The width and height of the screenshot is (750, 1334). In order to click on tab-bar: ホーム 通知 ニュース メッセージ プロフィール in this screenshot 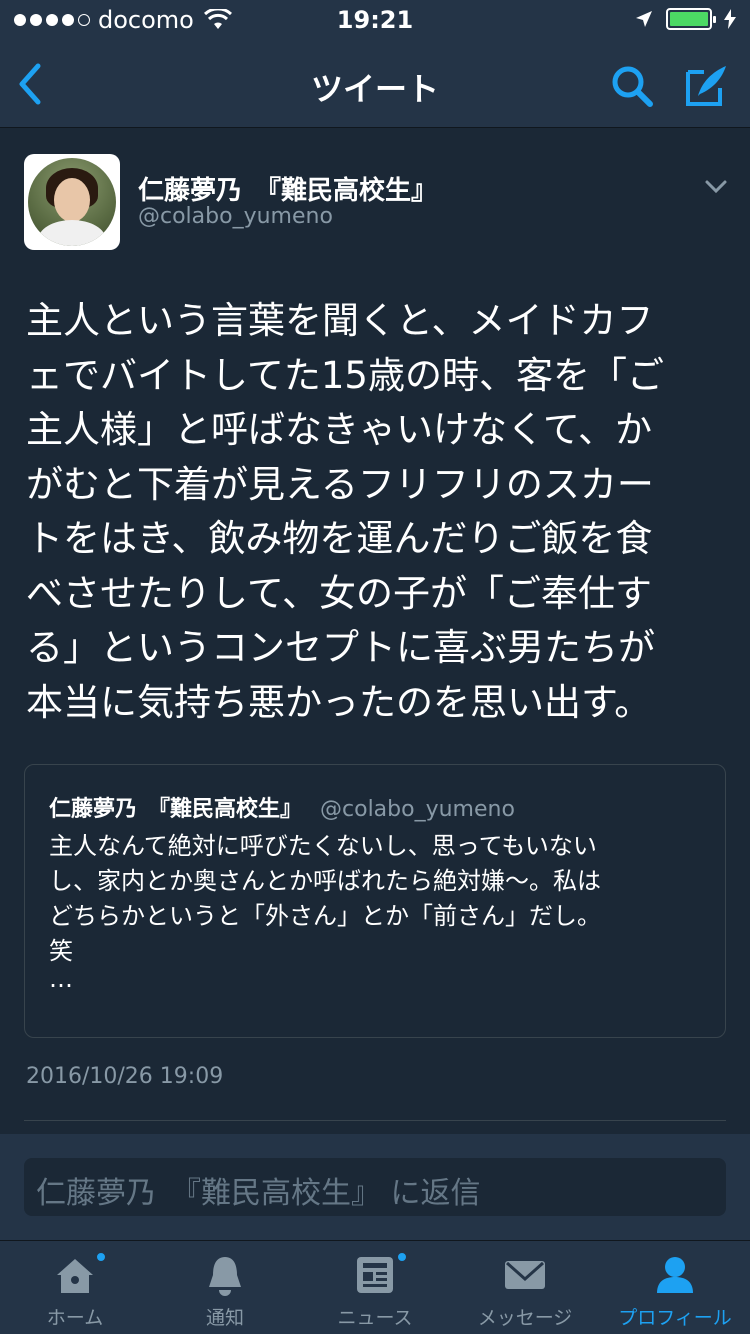, I will do `click(375, 1287)`.